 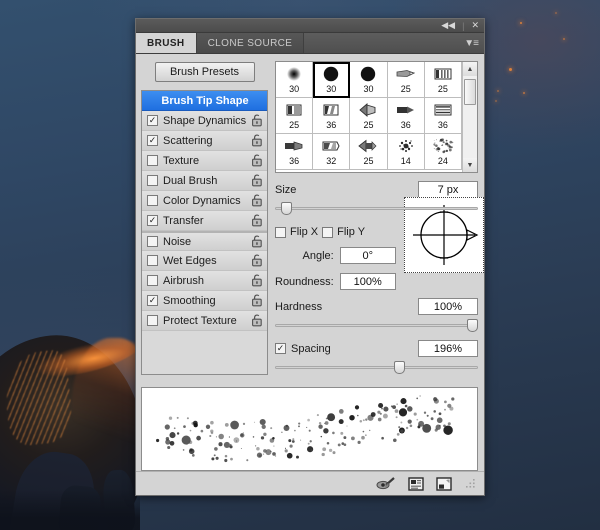 I want to click on flip-y-checkbox, so click(x=328, y=232).